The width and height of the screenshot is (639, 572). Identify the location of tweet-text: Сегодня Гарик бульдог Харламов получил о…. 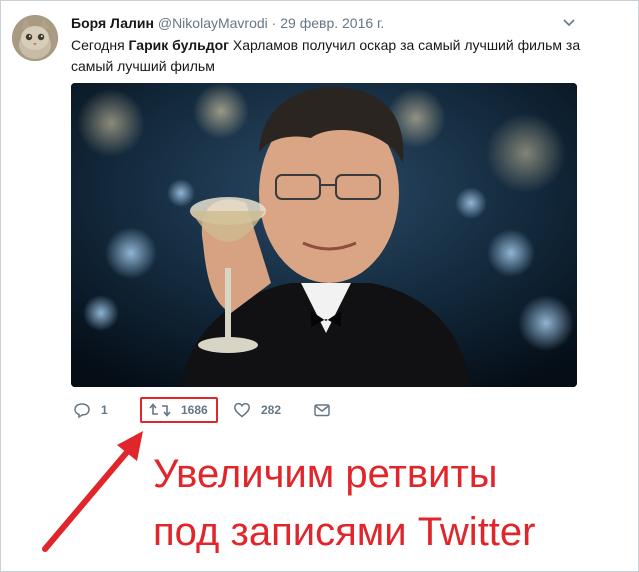
(331, 56).